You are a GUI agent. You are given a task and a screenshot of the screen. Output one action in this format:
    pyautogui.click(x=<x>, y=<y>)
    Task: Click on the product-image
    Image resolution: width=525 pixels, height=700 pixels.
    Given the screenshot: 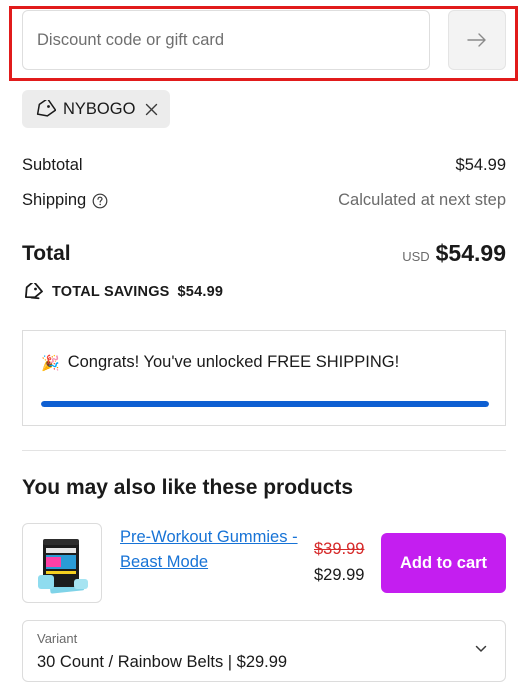 What is the action you would take?
    pyautogui.click(x=63, y=566)
    